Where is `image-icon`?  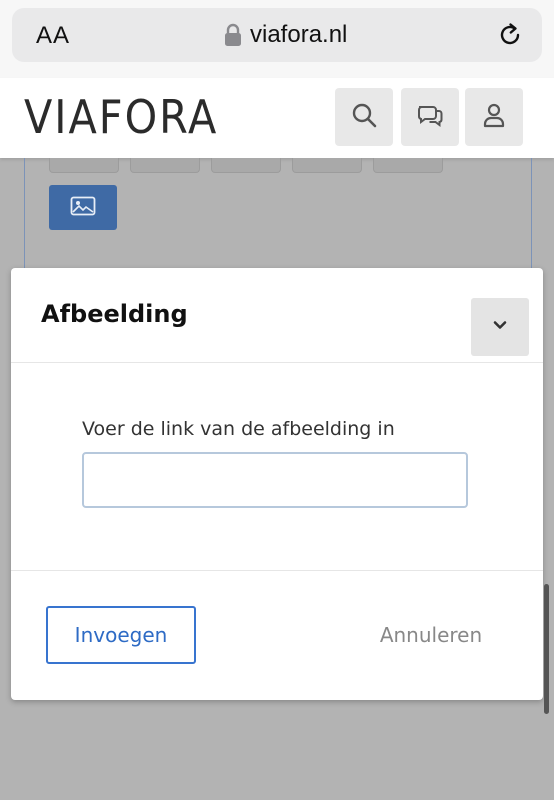
image-icon is located at coordinates (83, 208).